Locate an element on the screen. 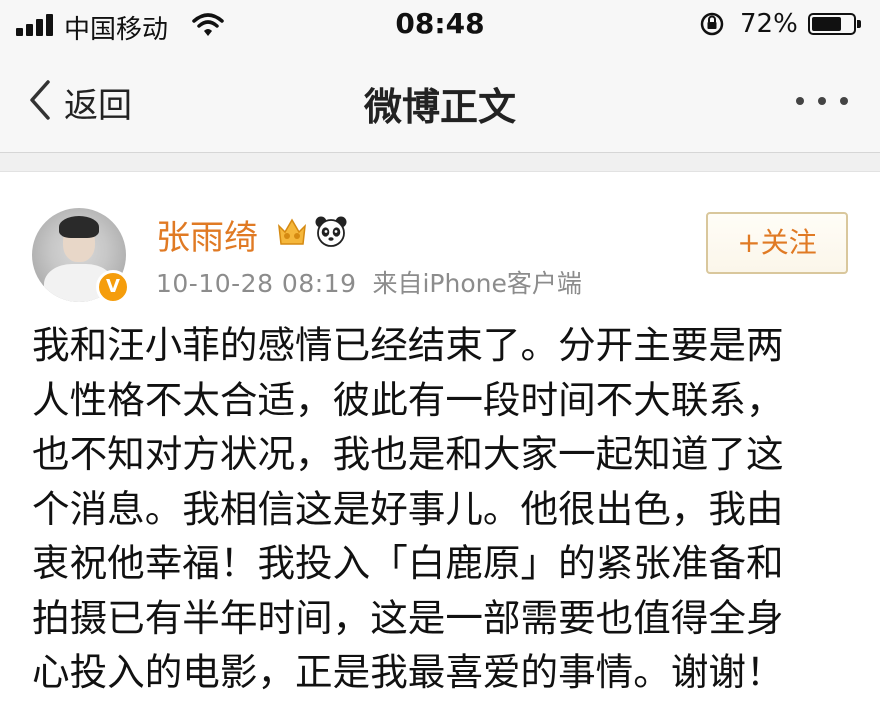 Image resolution: width=880 pixels, height=716 pixels. panda-icon is located at coordinates (331, 231).